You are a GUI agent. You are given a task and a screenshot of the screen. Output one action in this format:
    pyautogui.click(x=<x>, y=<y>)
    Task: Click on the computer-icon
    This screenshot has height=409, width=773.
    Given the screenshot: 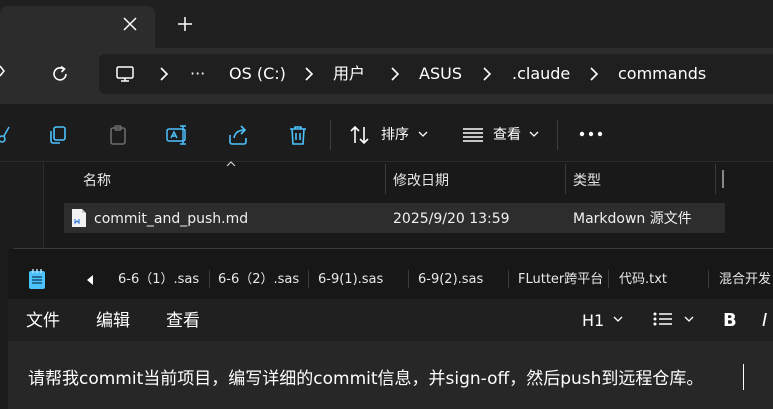 What is the action you would take?
    pyautogui.click(x=125, y=74)
    